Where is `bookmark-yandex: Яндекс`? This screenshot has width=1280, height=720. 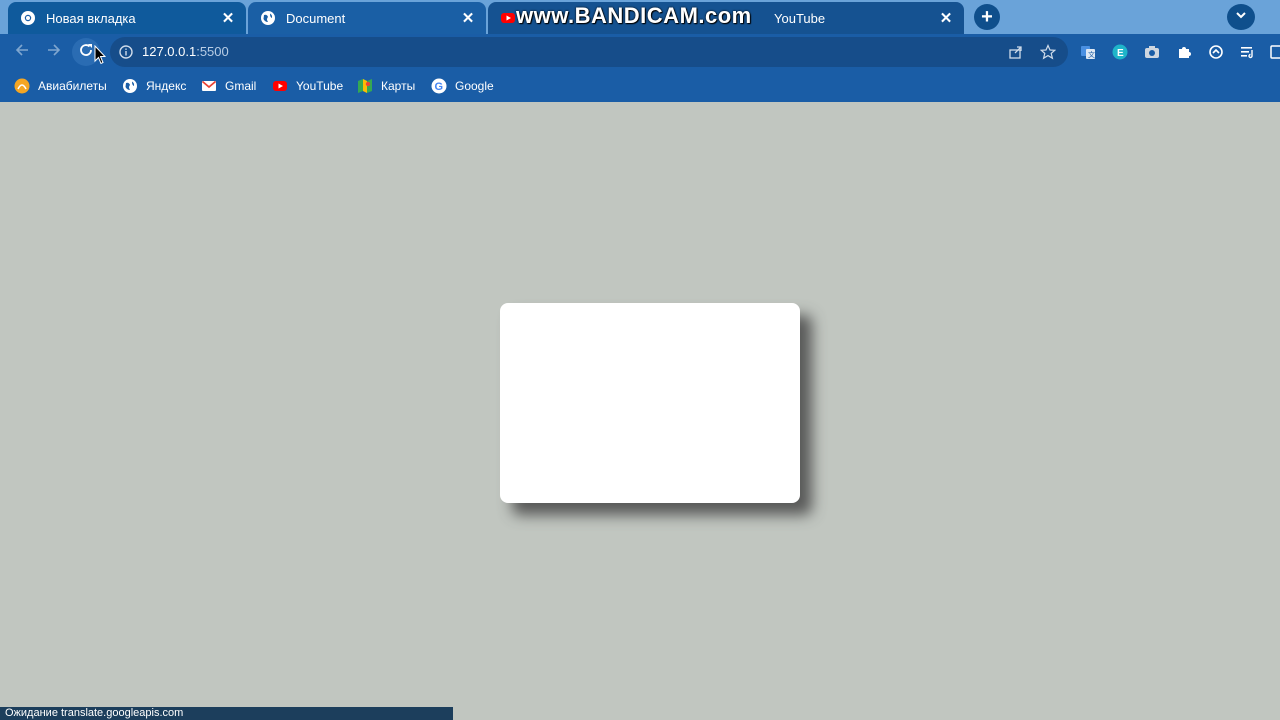
bookmark-yandex: Яндекс is located at coordinates (154, 86).